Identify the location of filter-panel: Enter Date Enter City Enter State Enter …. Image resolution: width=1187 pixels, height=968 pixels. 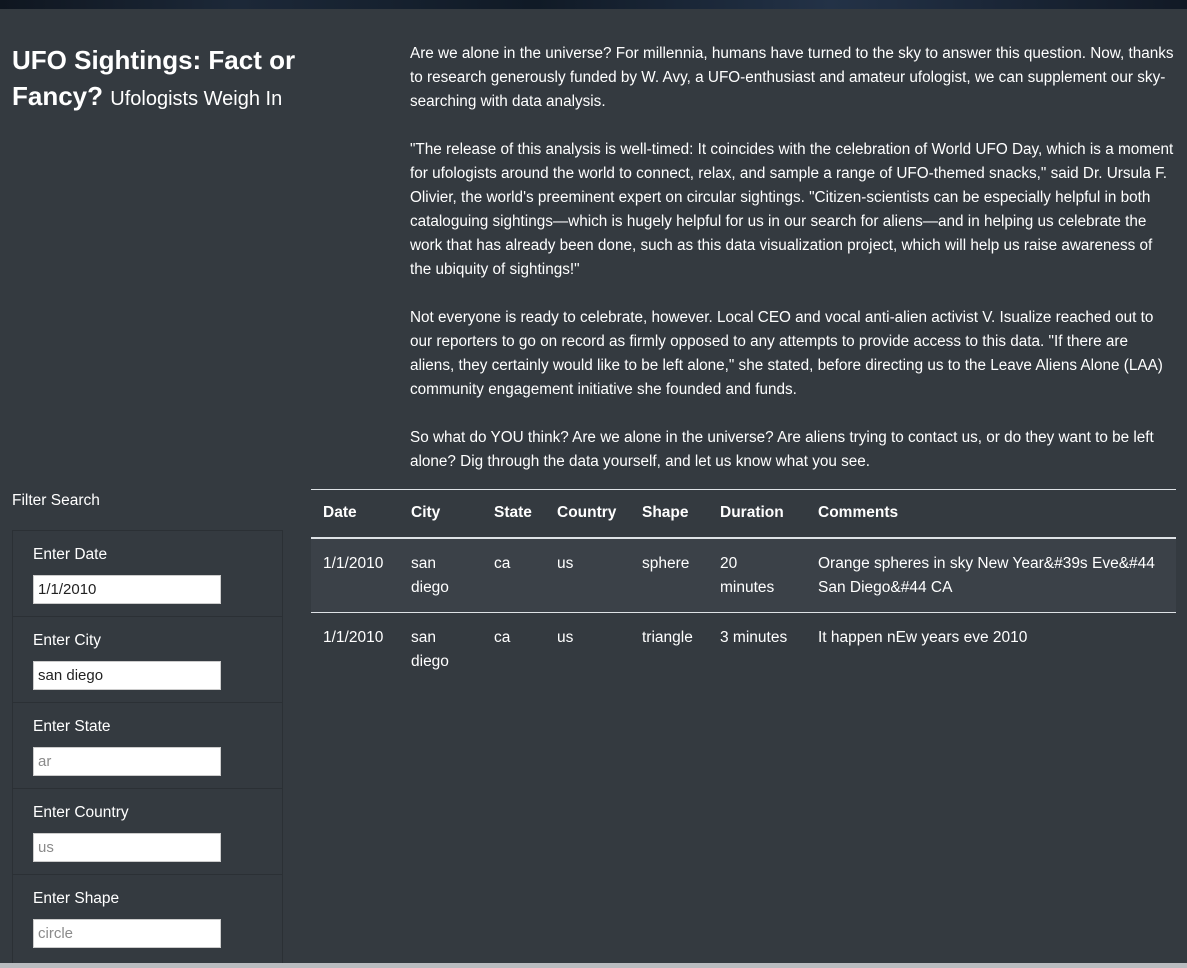
(147, 749).